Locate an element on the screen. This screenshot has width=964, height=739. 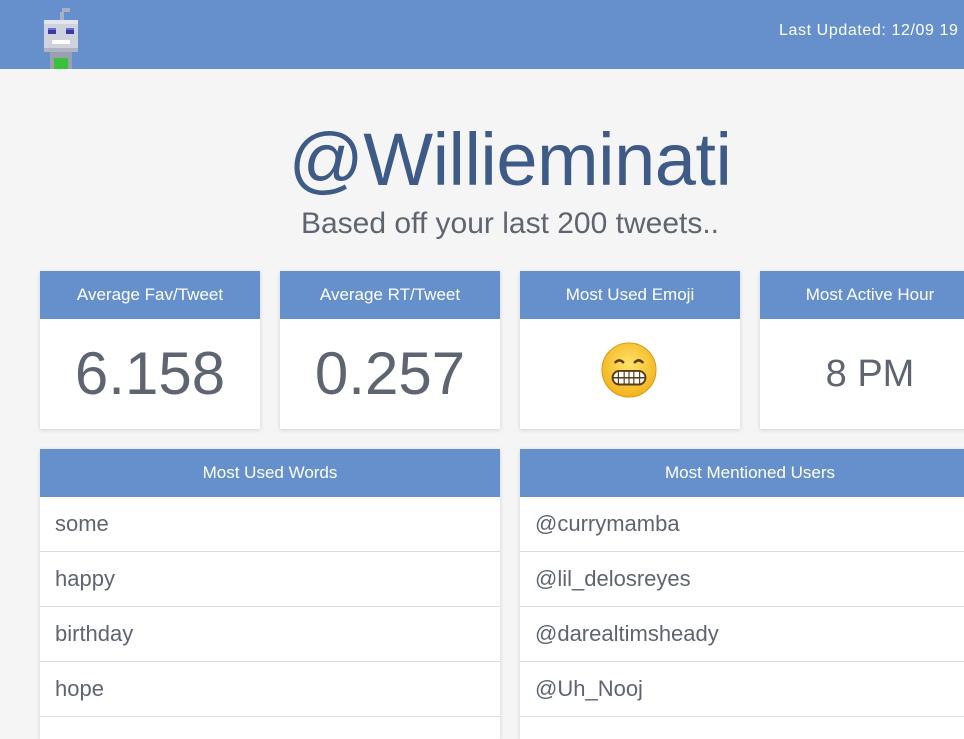
list-item: happy is located at coordinates (270, 579).